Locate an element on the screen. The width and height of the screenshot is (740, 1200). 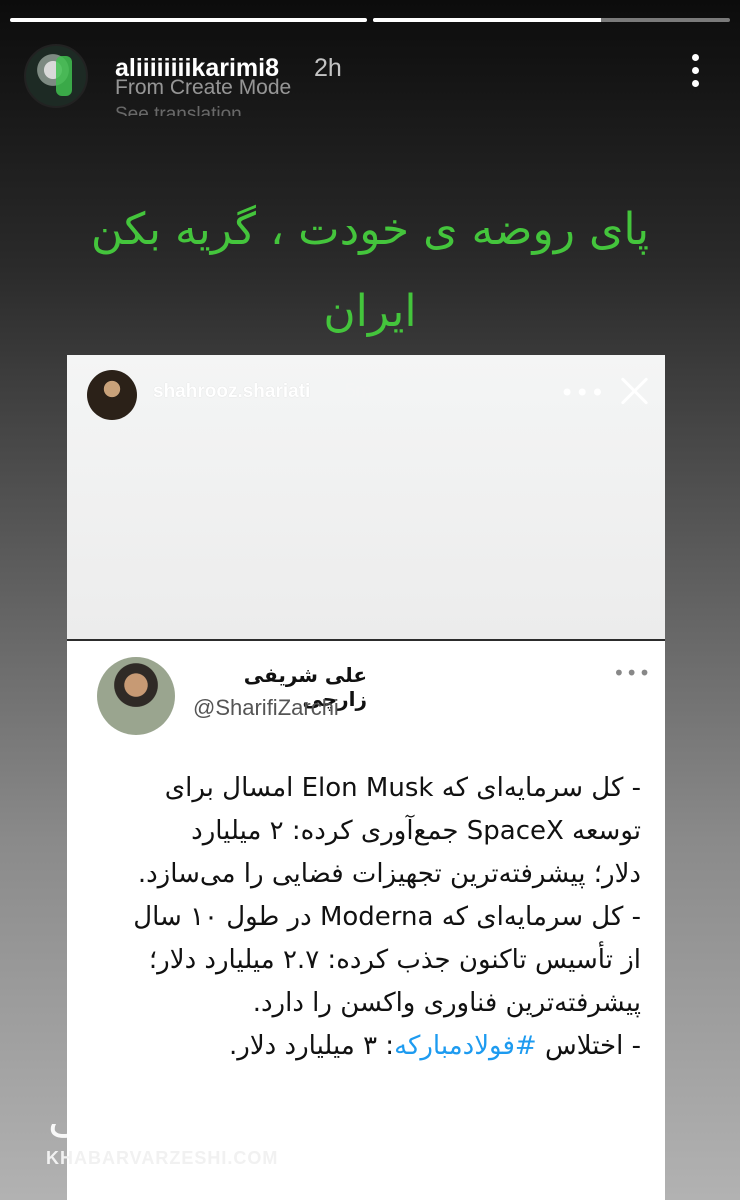
shared-avatar is located at coordinates (112, 395).